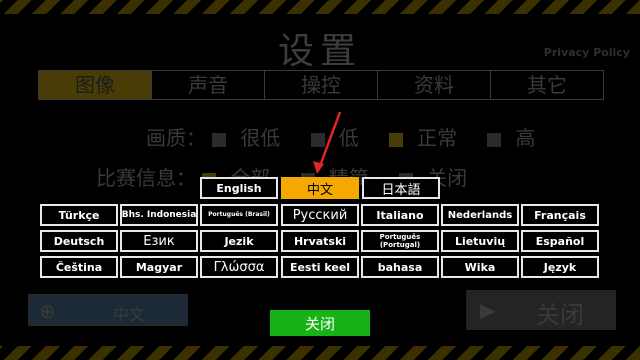 The width and height of the screenshot is (640, 360). I want to click on annotation-arrow, so click(327, 142).